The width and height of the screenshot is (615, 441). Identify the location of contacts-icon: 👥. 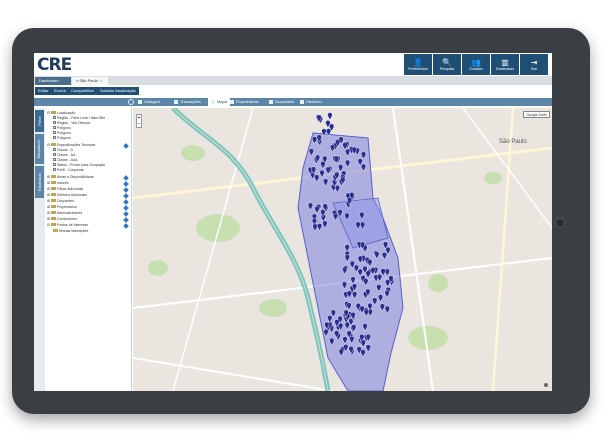
(476, 62).